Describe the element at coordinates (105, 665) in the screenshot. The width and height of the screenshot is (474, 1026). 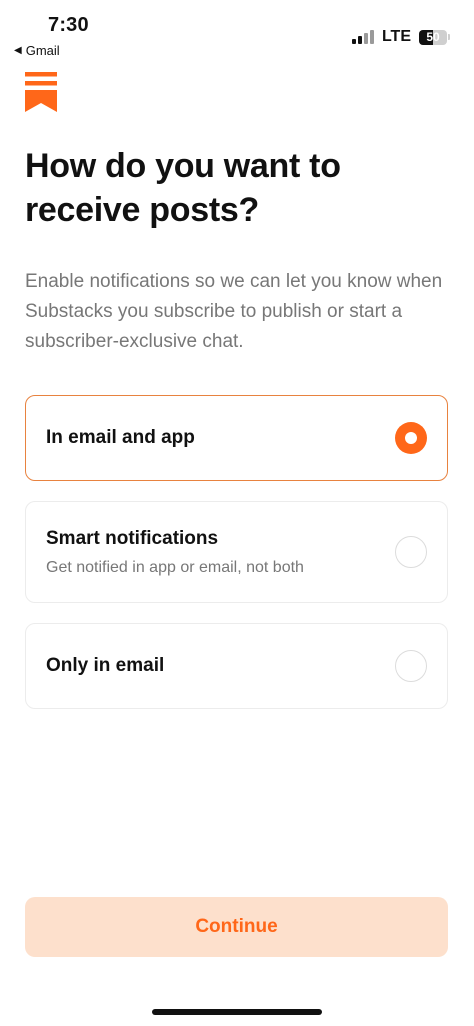
I see `option-title: Only in email` at that location.